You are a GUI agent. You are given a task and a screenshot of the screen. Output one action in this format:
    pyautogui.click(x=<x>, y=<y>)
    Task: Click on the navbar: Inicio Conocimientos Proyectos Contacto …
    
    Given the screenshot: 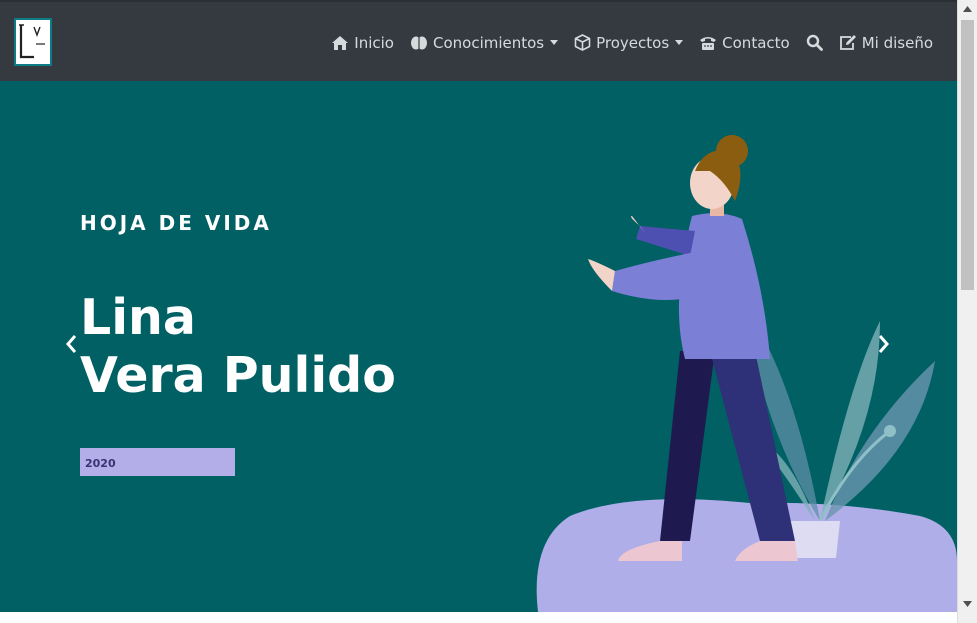 What is the action you would take?
    pyautogui.click(x=478, y=40)
    